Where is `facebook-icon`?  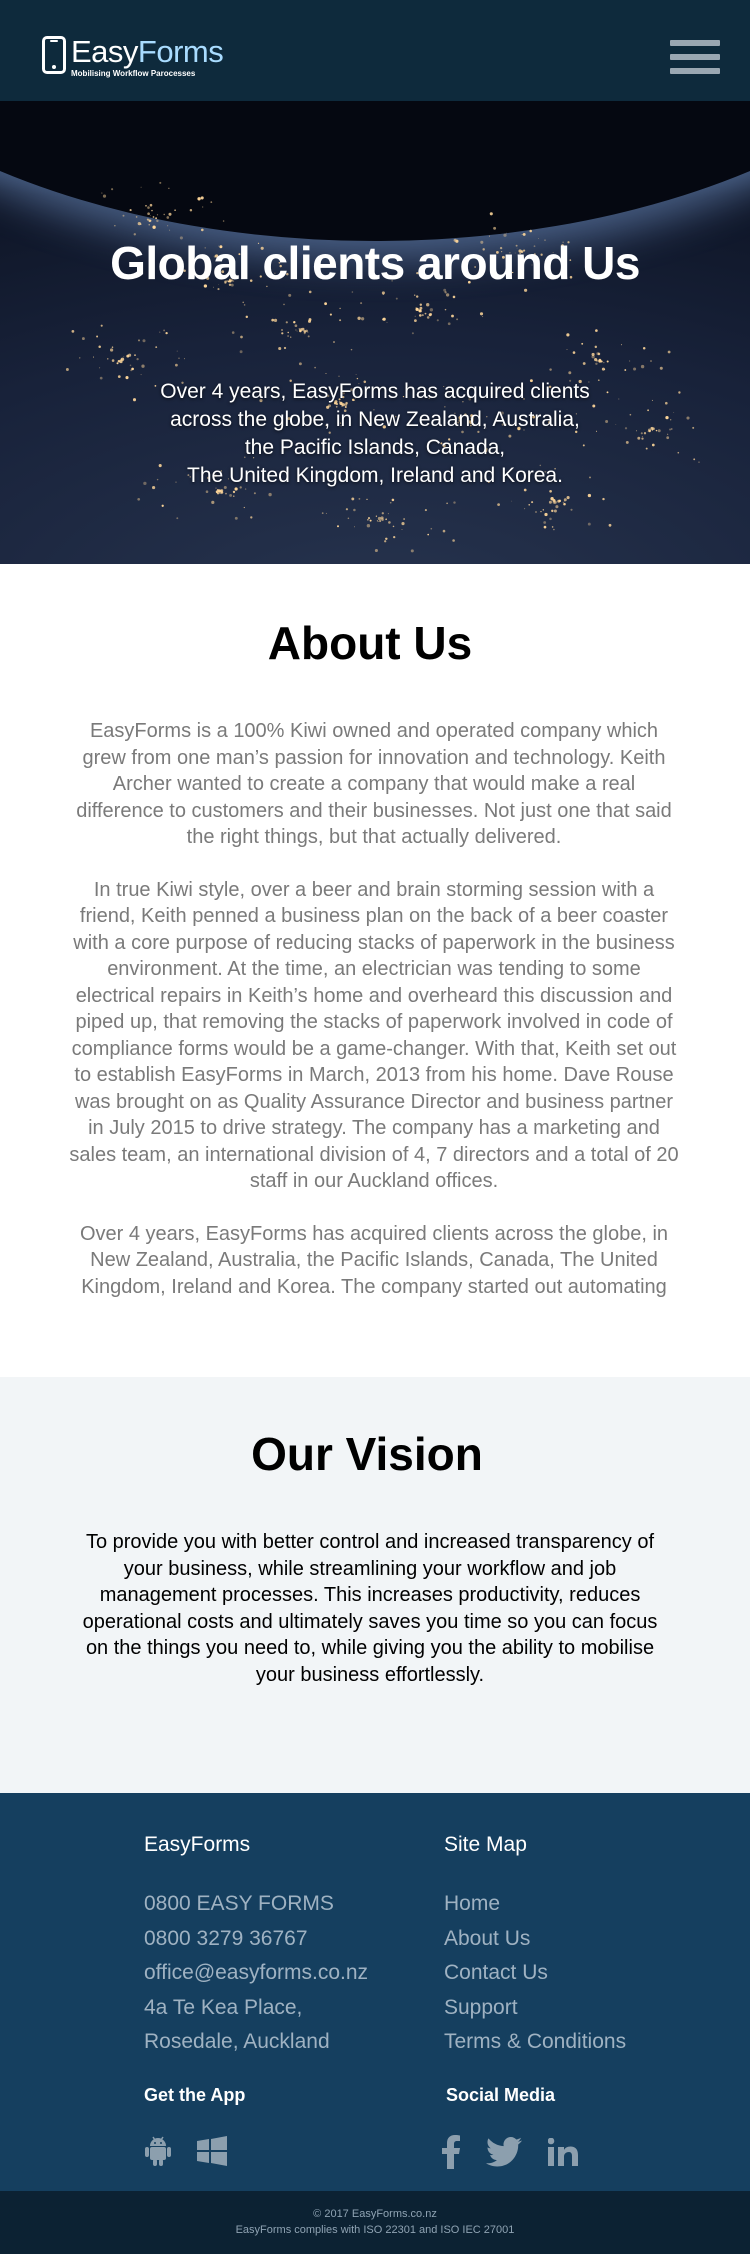
facebook-icon is located at coordinates (451, 2152).